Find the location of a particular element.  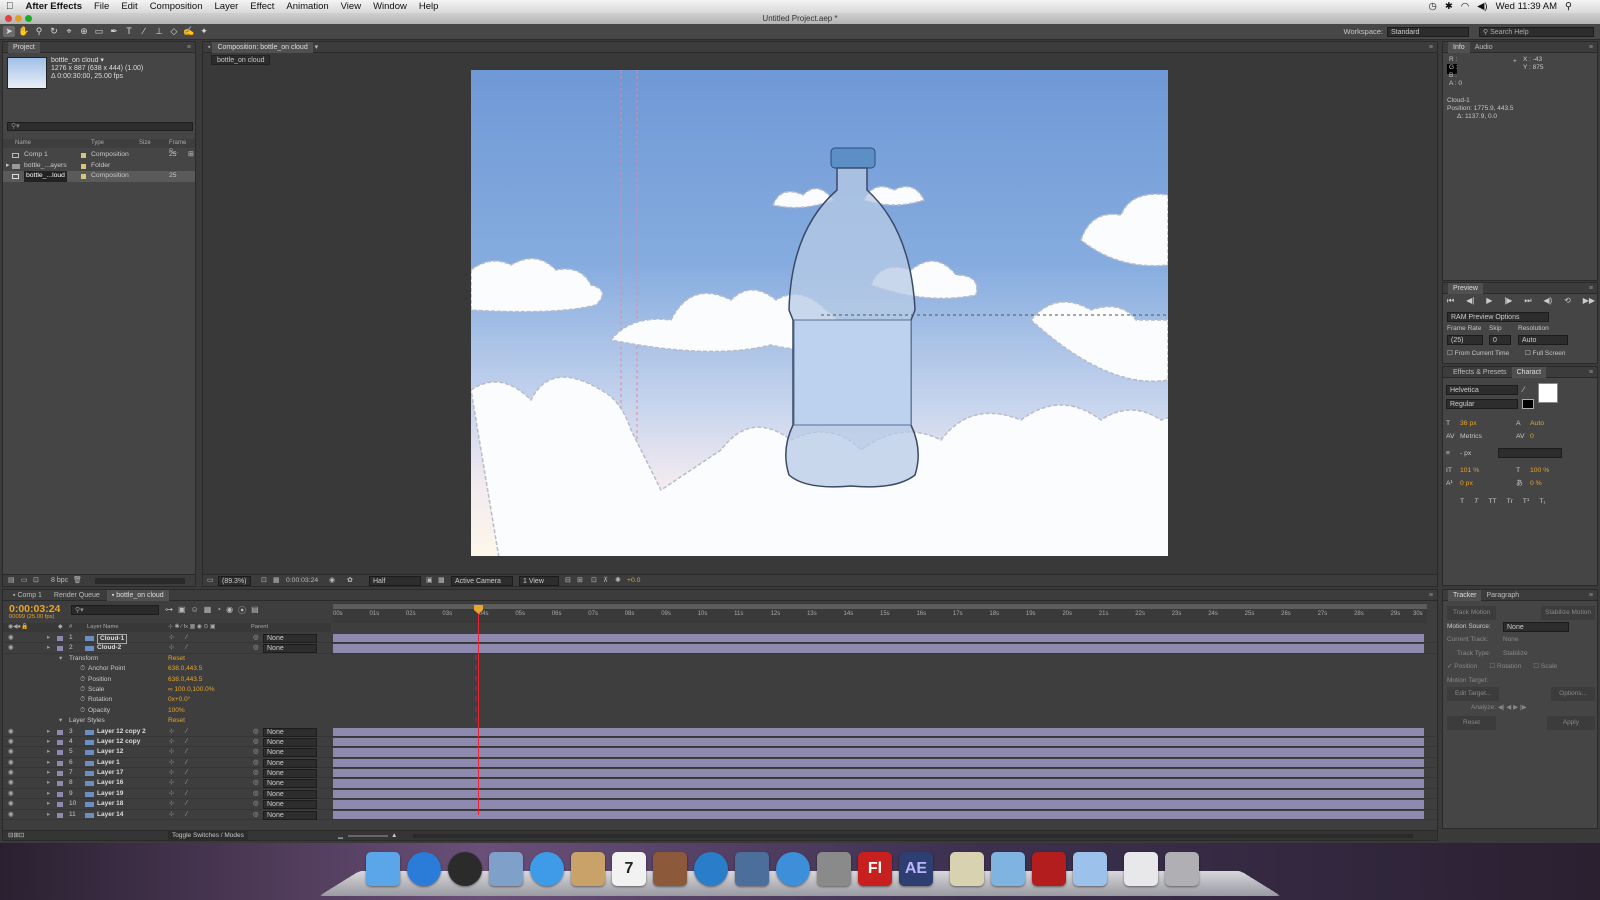

preview-icon is located at coordinates (506, 869).